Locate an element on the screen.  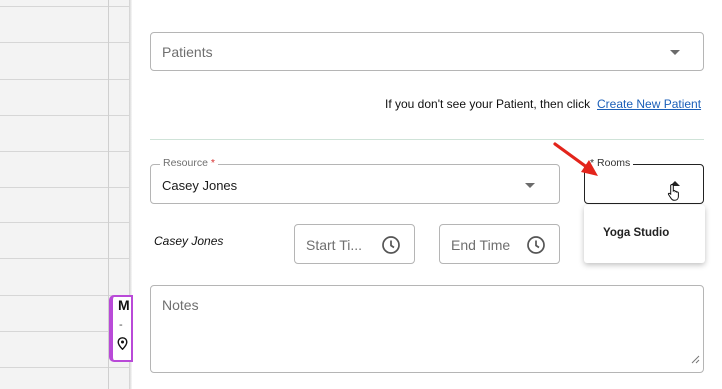
patients-placeholder: Patients is located at coordinates (187, 52).